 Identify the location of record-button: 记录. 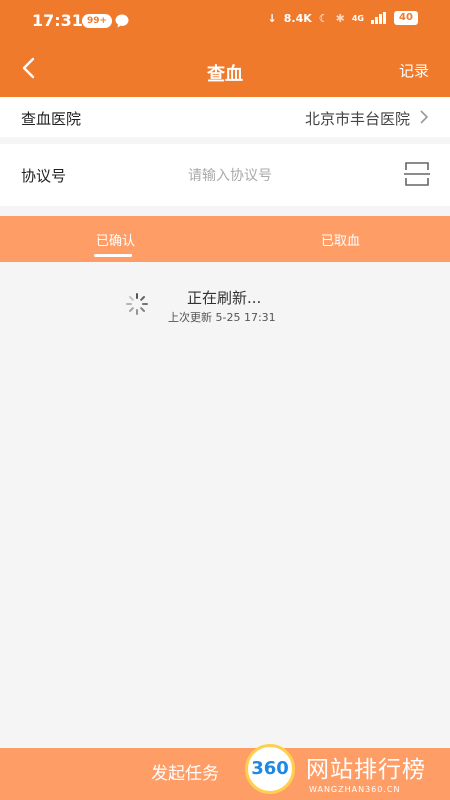
(414, 70).